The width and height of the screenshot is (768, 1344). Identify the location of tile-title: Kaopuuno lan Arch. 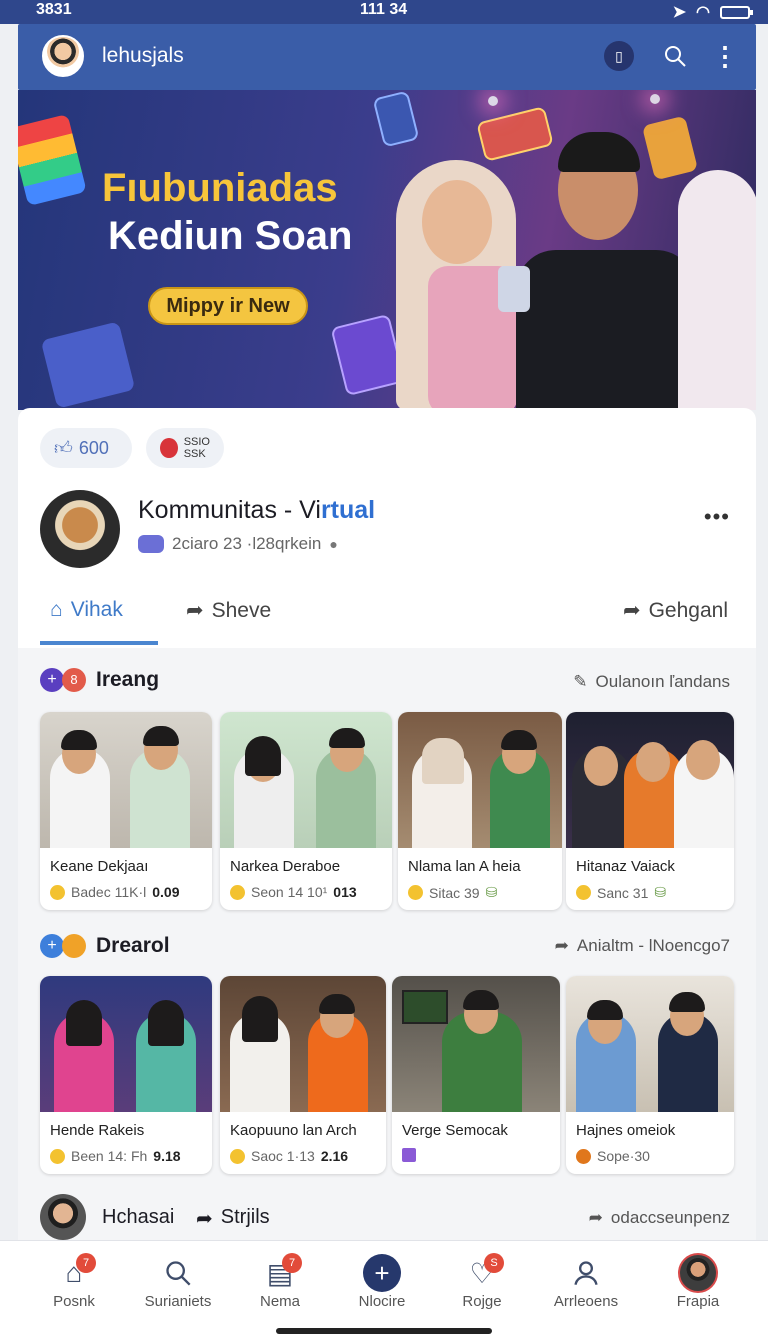
(293, 1130).